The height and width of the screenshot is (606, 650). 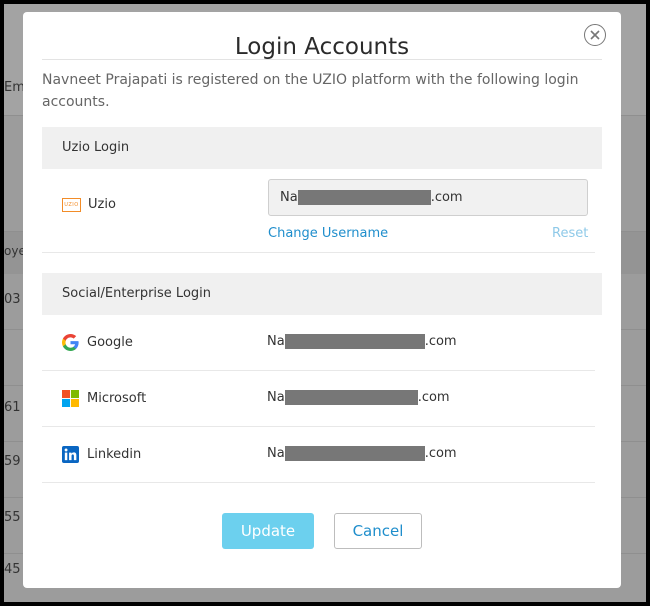 I want to click on reset-link: Reset, so click(x=570, y=233).